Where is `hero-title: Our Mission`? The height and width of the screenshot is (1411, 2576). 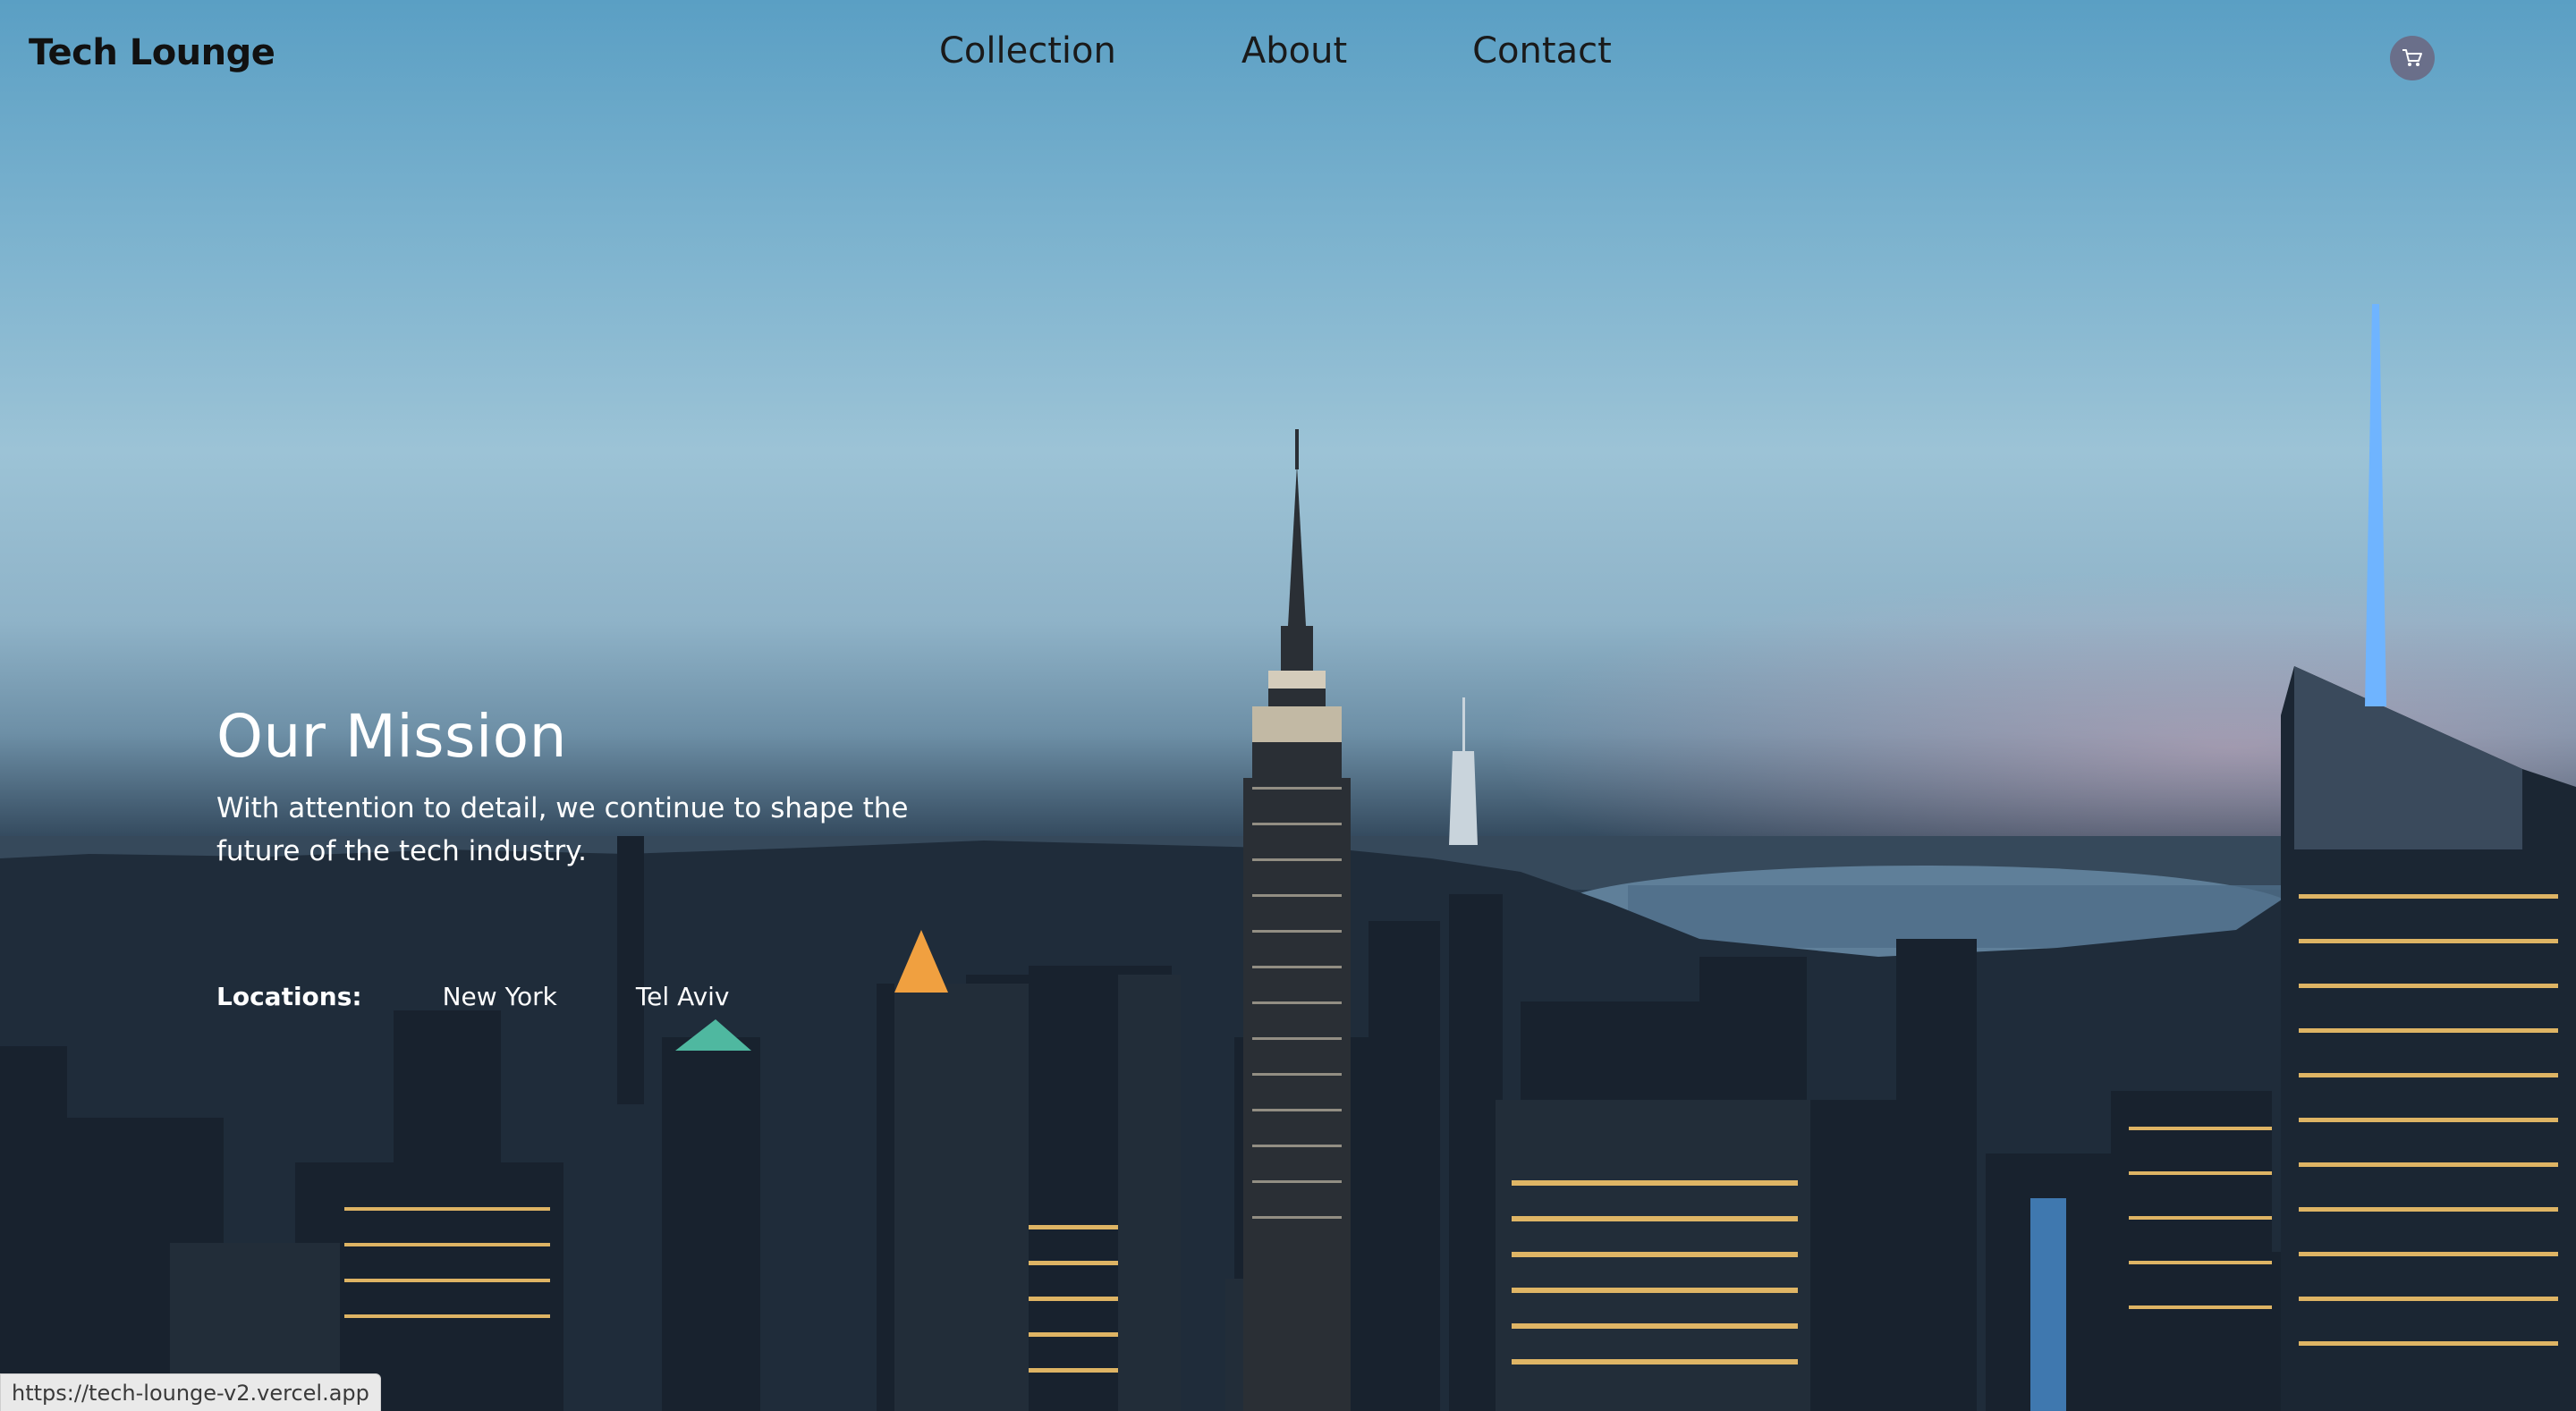
hero-title: Our Mission is located at coordinates (391, 737).